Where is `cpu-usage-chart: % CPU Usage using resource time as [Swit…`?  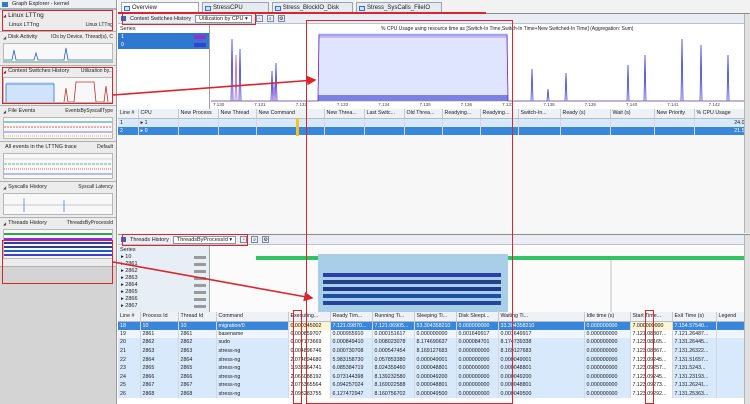 cpu-usage-chart: % CPU Usage using resource time as [Swit… is located at coordinates (480, 67).